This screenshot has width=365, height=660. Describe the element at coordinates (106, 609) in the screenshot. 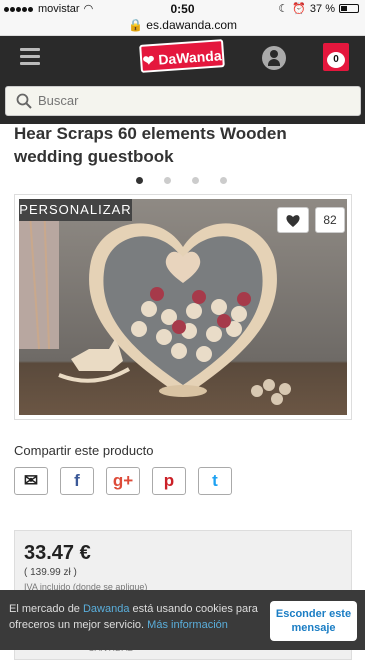

I see `cookie-brand-link: Dawanda` at that location.